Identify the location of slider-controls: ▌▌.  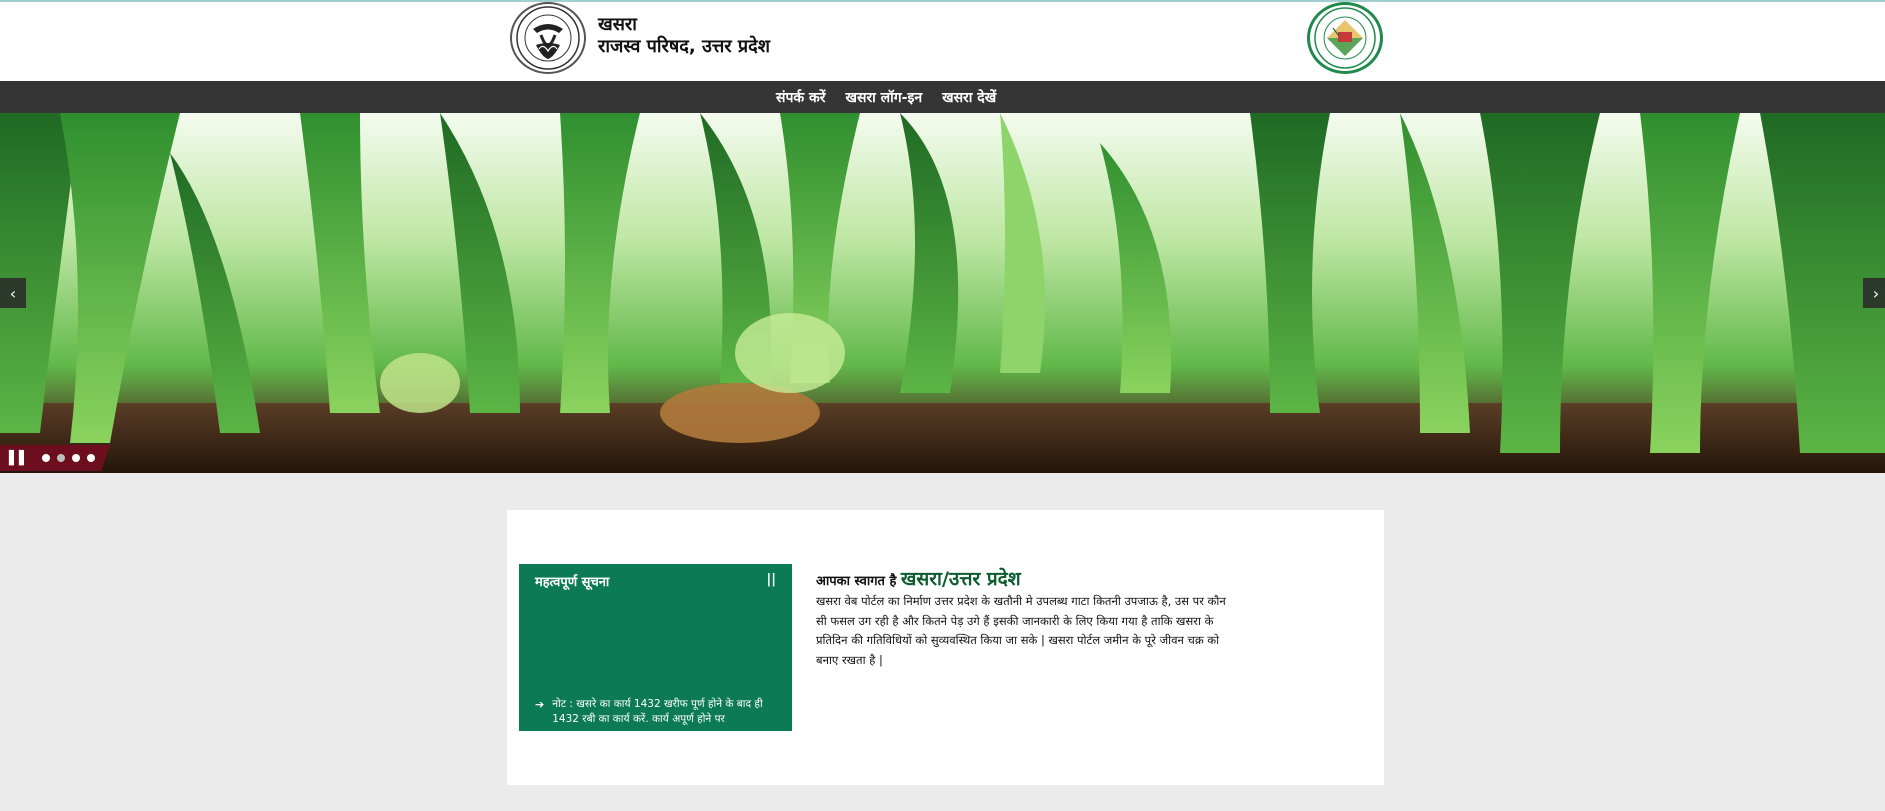
(55, 458).